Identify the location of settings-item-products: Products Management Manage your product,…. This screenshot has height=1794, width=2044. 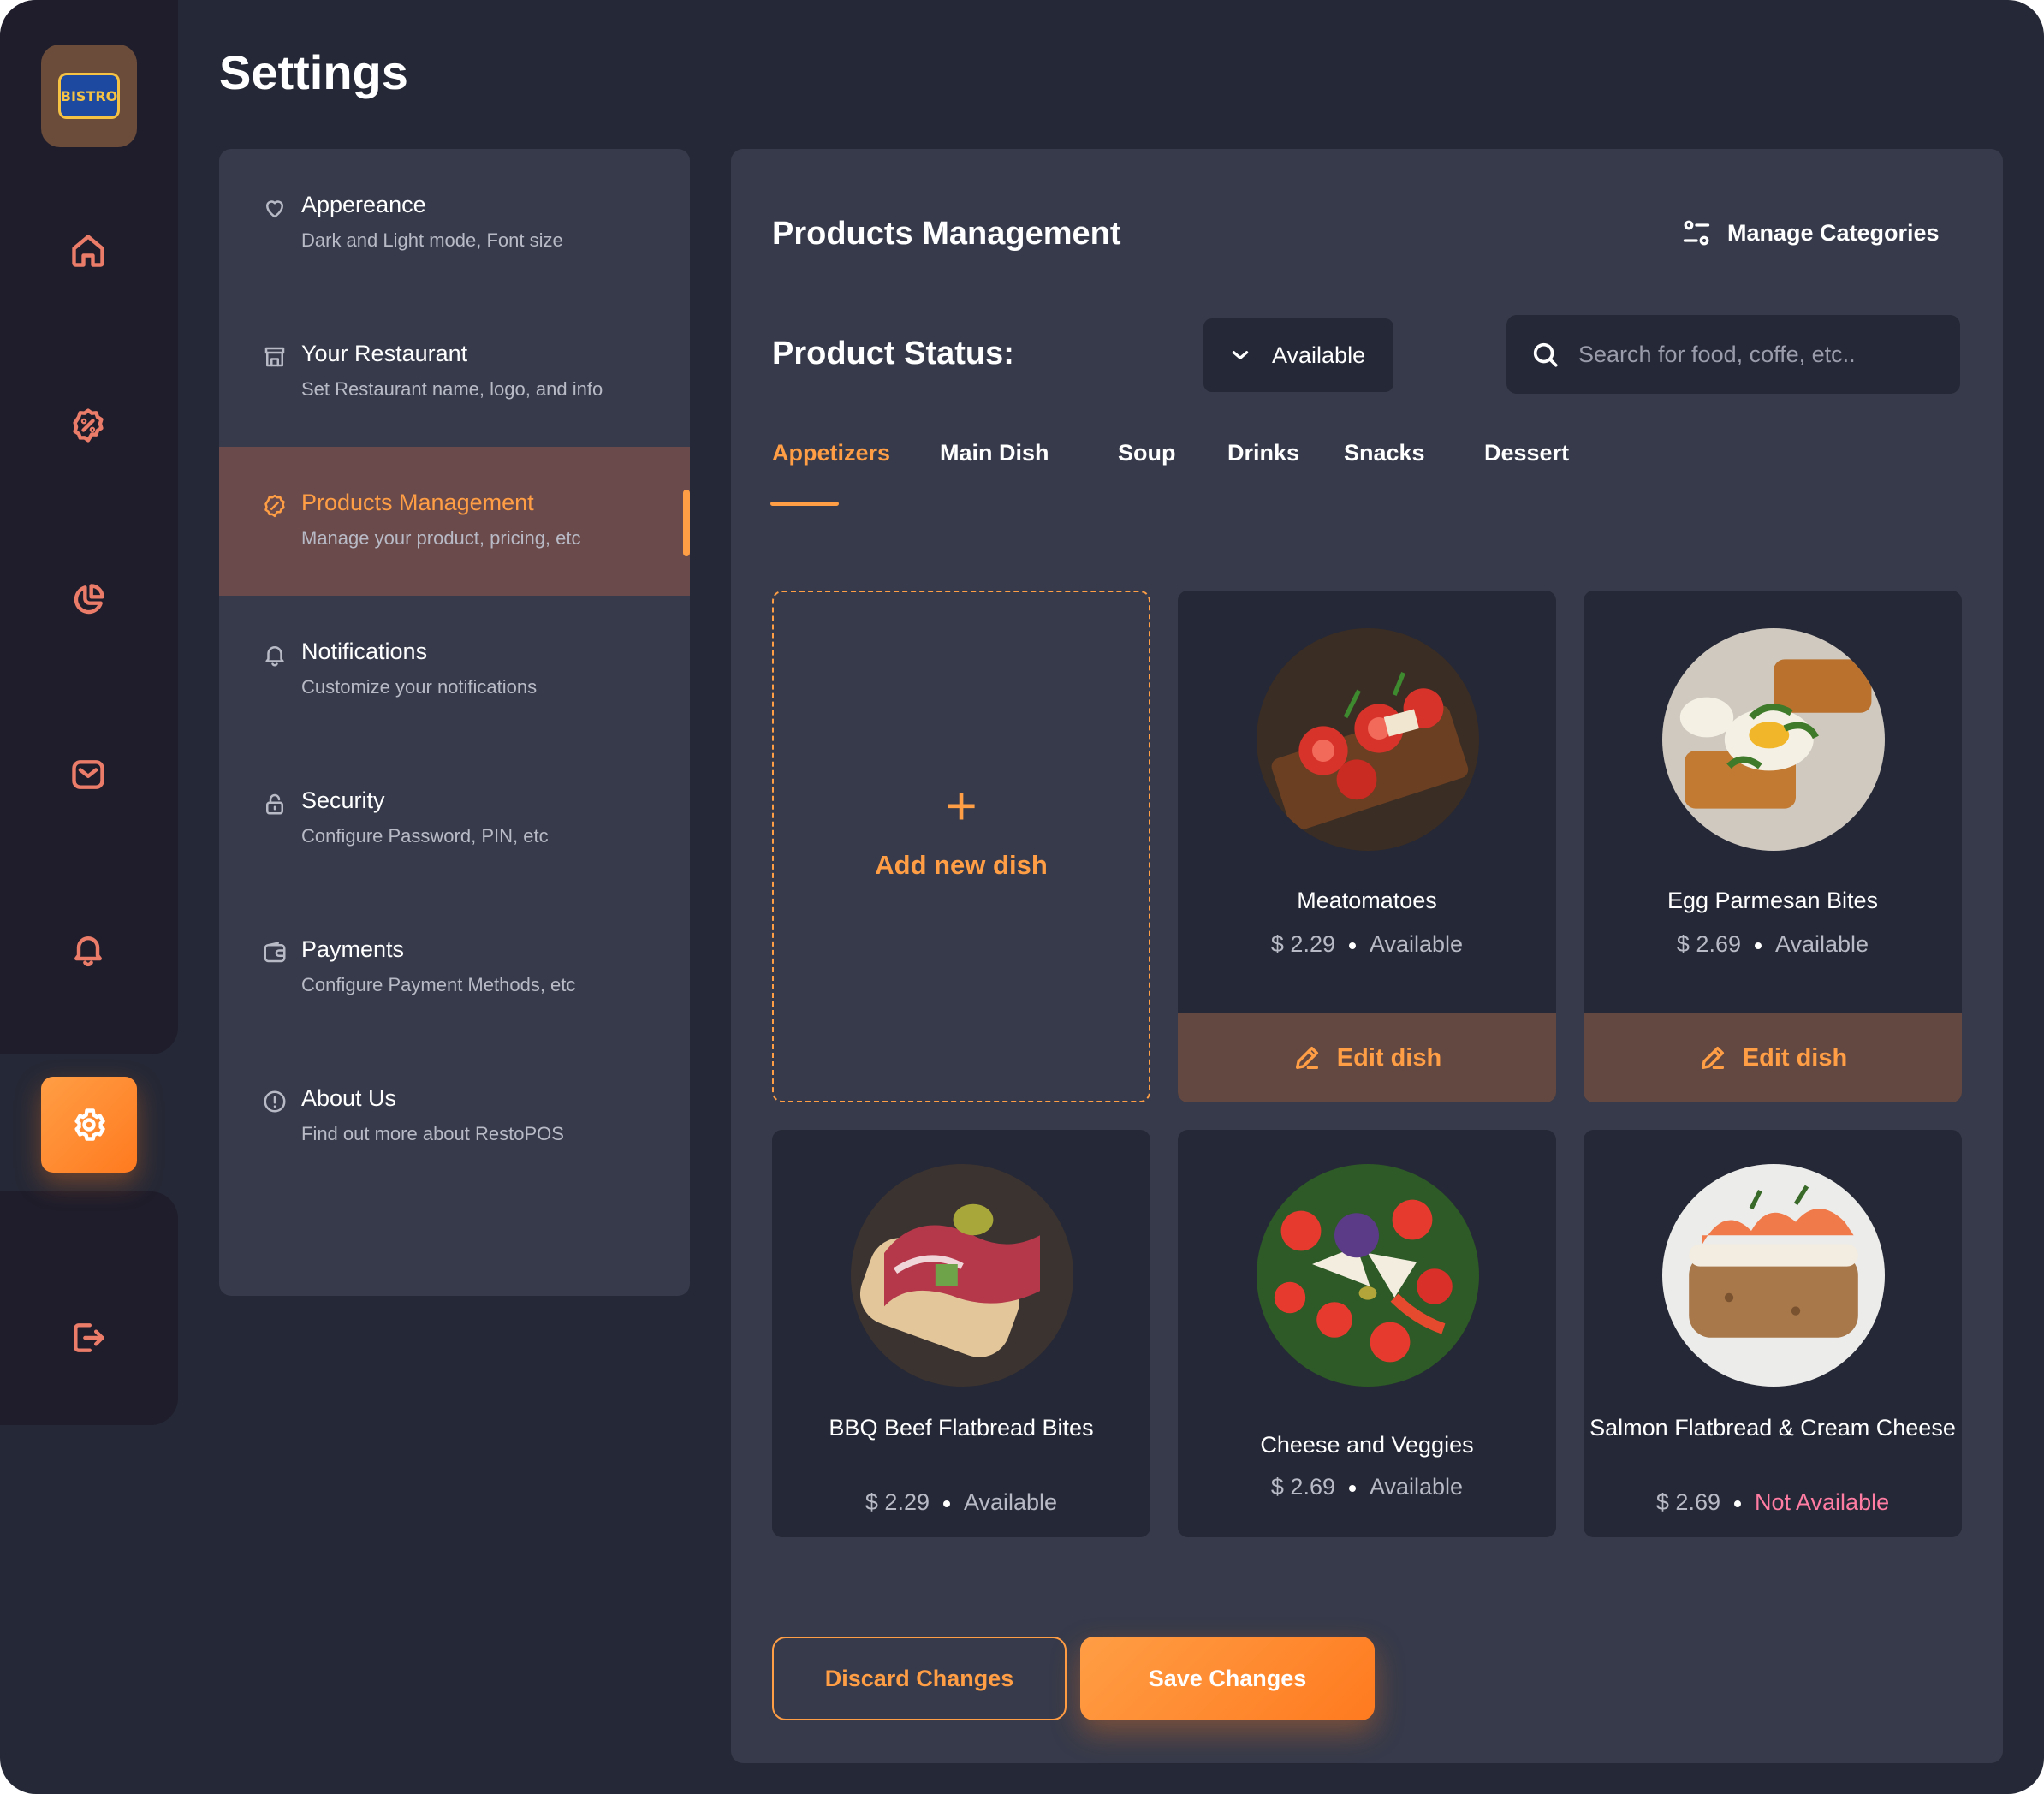
(454, 521).